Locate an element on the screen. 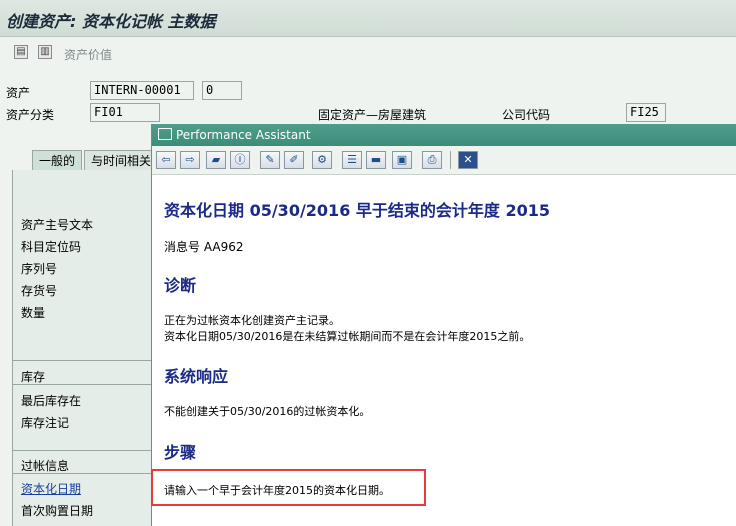  dialog-title-bar: Performance Assistant is located at coordinates (444, 135).